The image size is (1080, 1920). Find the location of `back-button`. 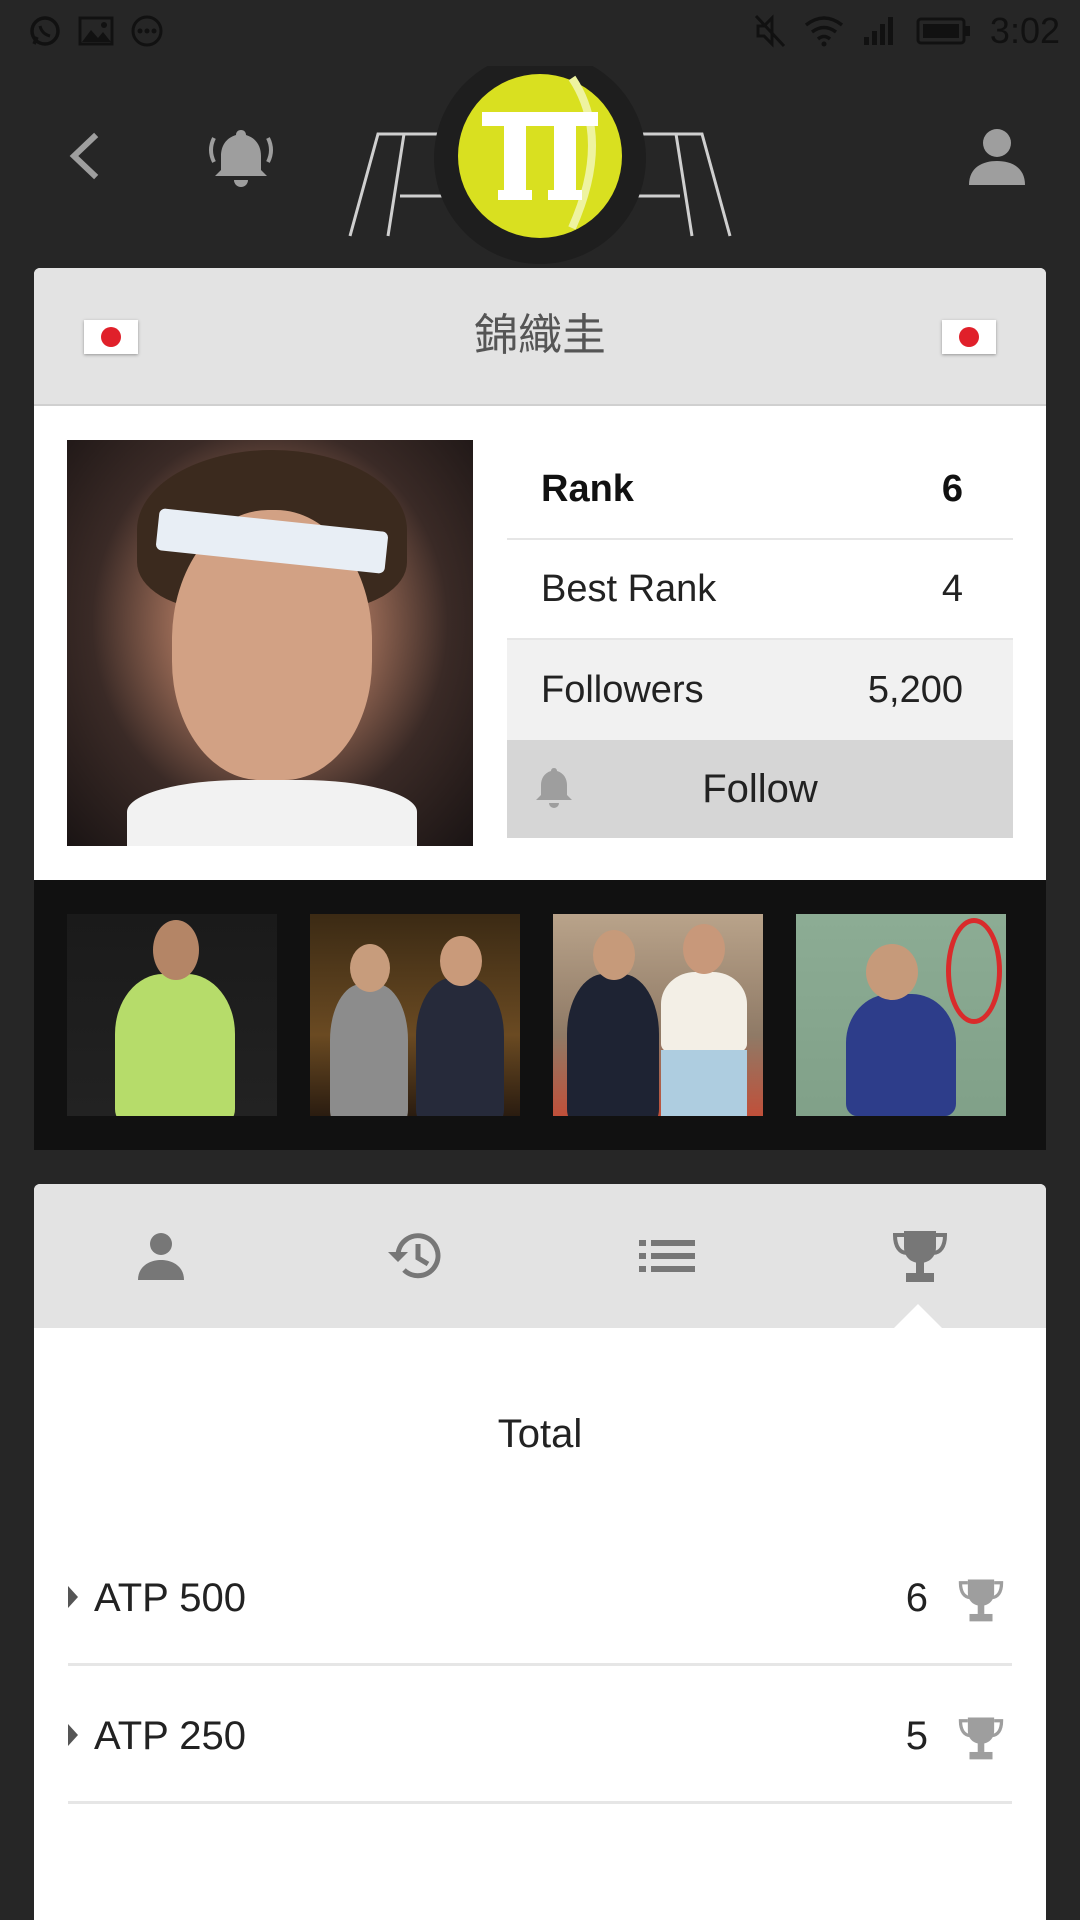

back-button is located at coordinates (84, 156).